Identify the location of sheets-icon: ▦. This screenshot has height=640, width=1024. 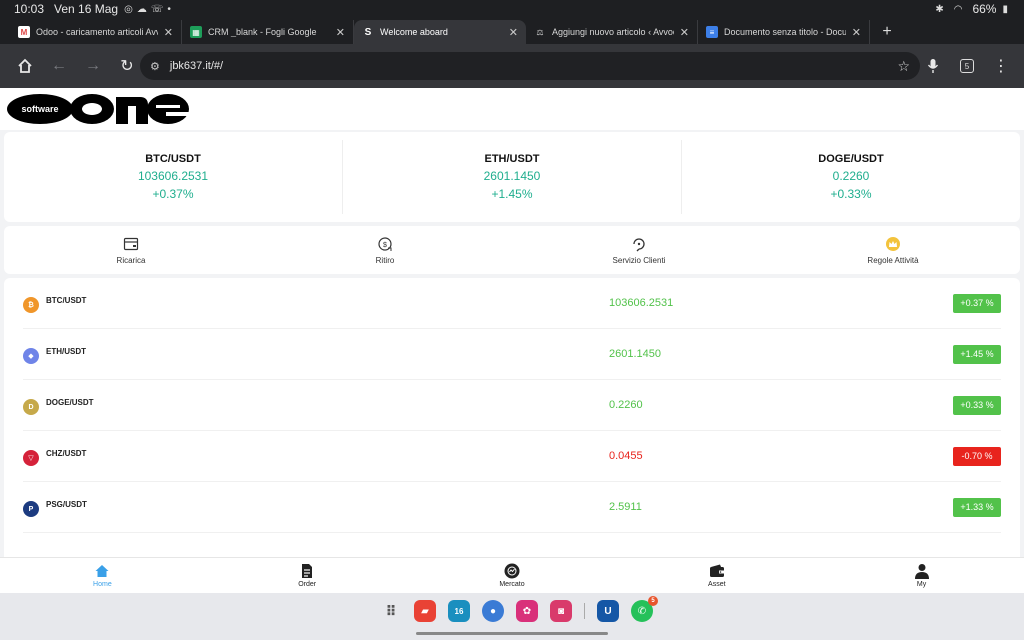
(196, 32).